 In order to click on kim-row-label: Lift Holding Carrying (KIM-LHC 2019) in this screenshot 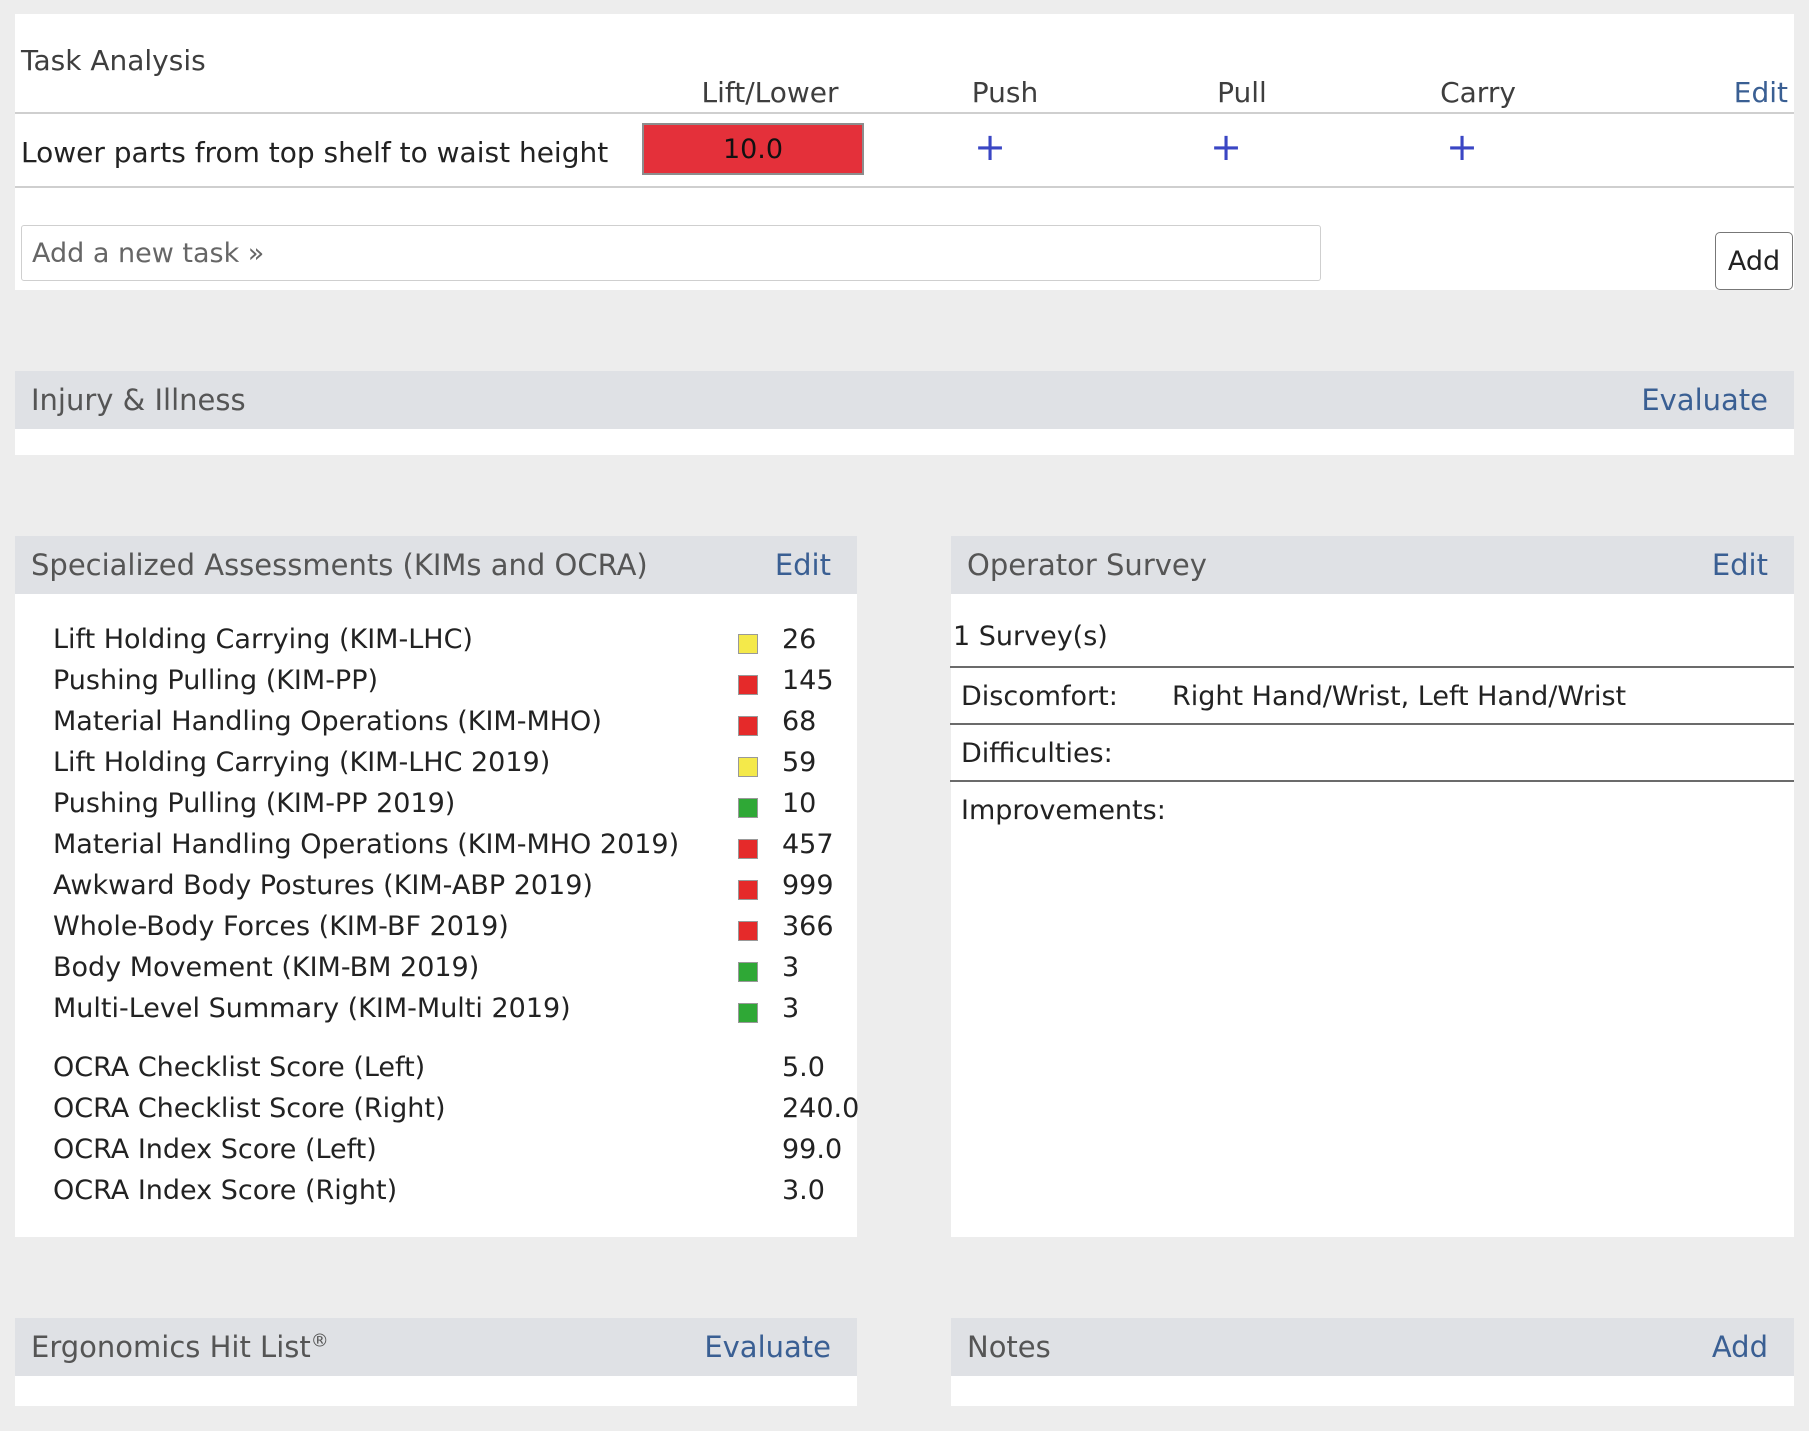, I will do `click(302, 762)`.